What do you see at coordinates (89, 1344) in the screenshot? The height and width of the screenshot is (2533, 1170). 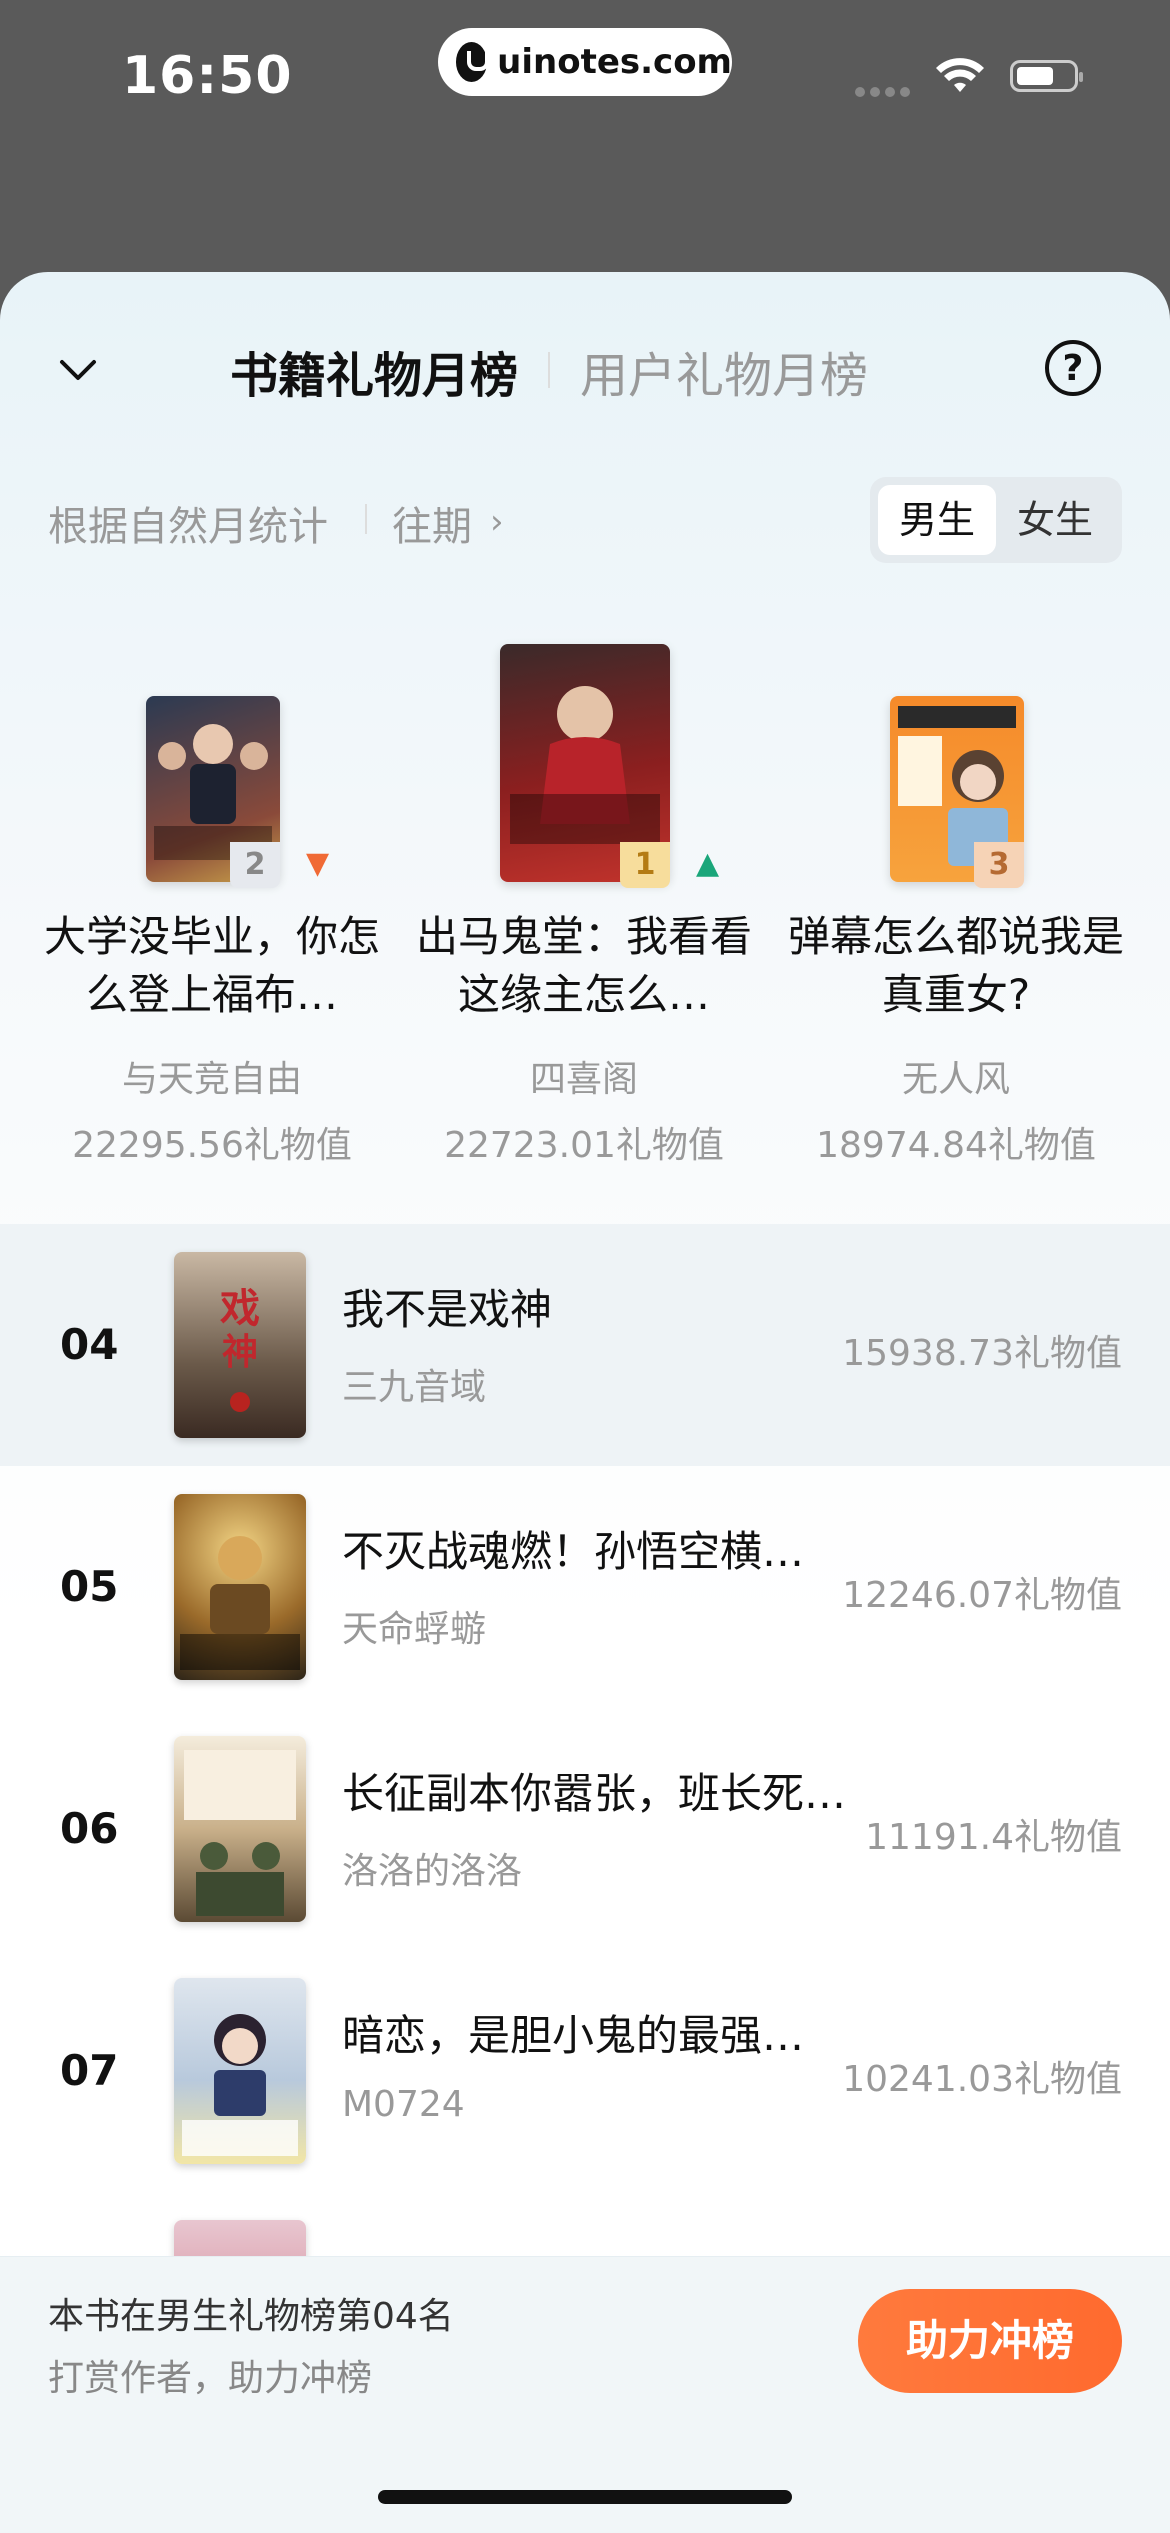 I see `list-rank: 04` at bounding box center [89, 1344].